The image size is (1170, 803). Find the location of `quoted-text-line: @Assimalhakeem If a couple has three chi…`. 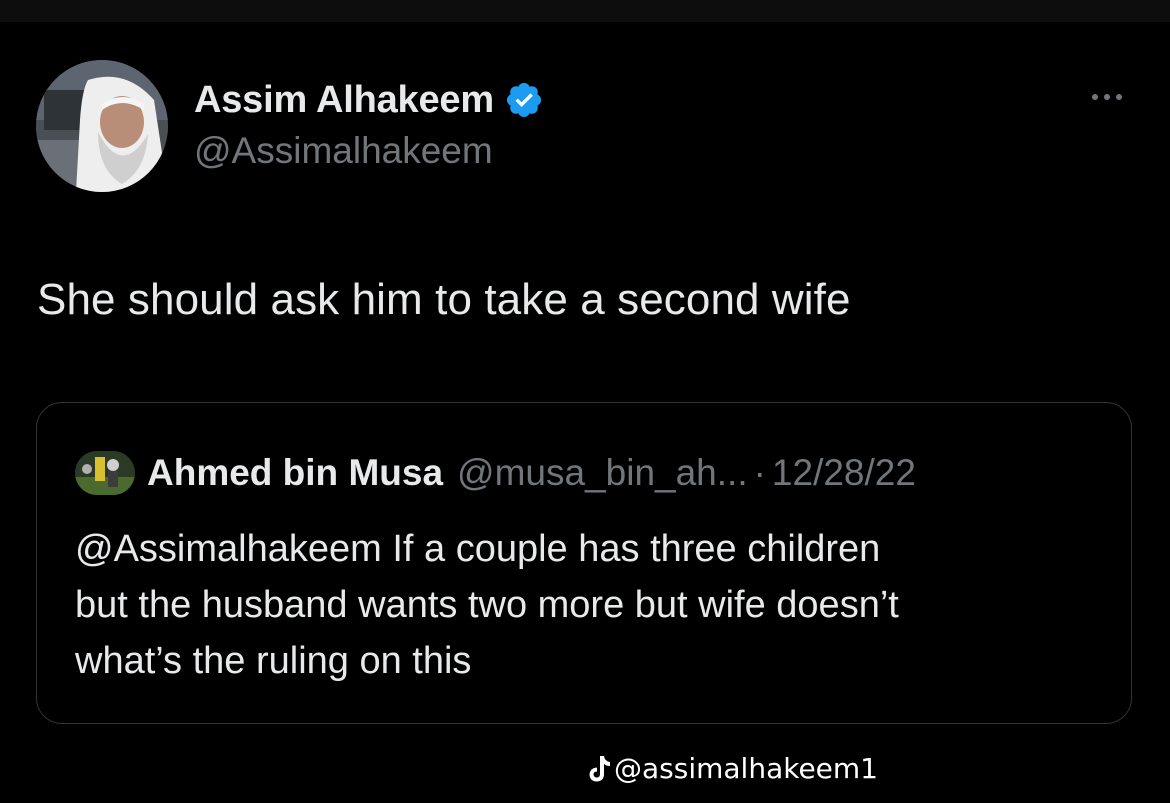

quoted-text-line: @Assimalhakeem If a couple has three chi… is located at coordinates (478, 549).